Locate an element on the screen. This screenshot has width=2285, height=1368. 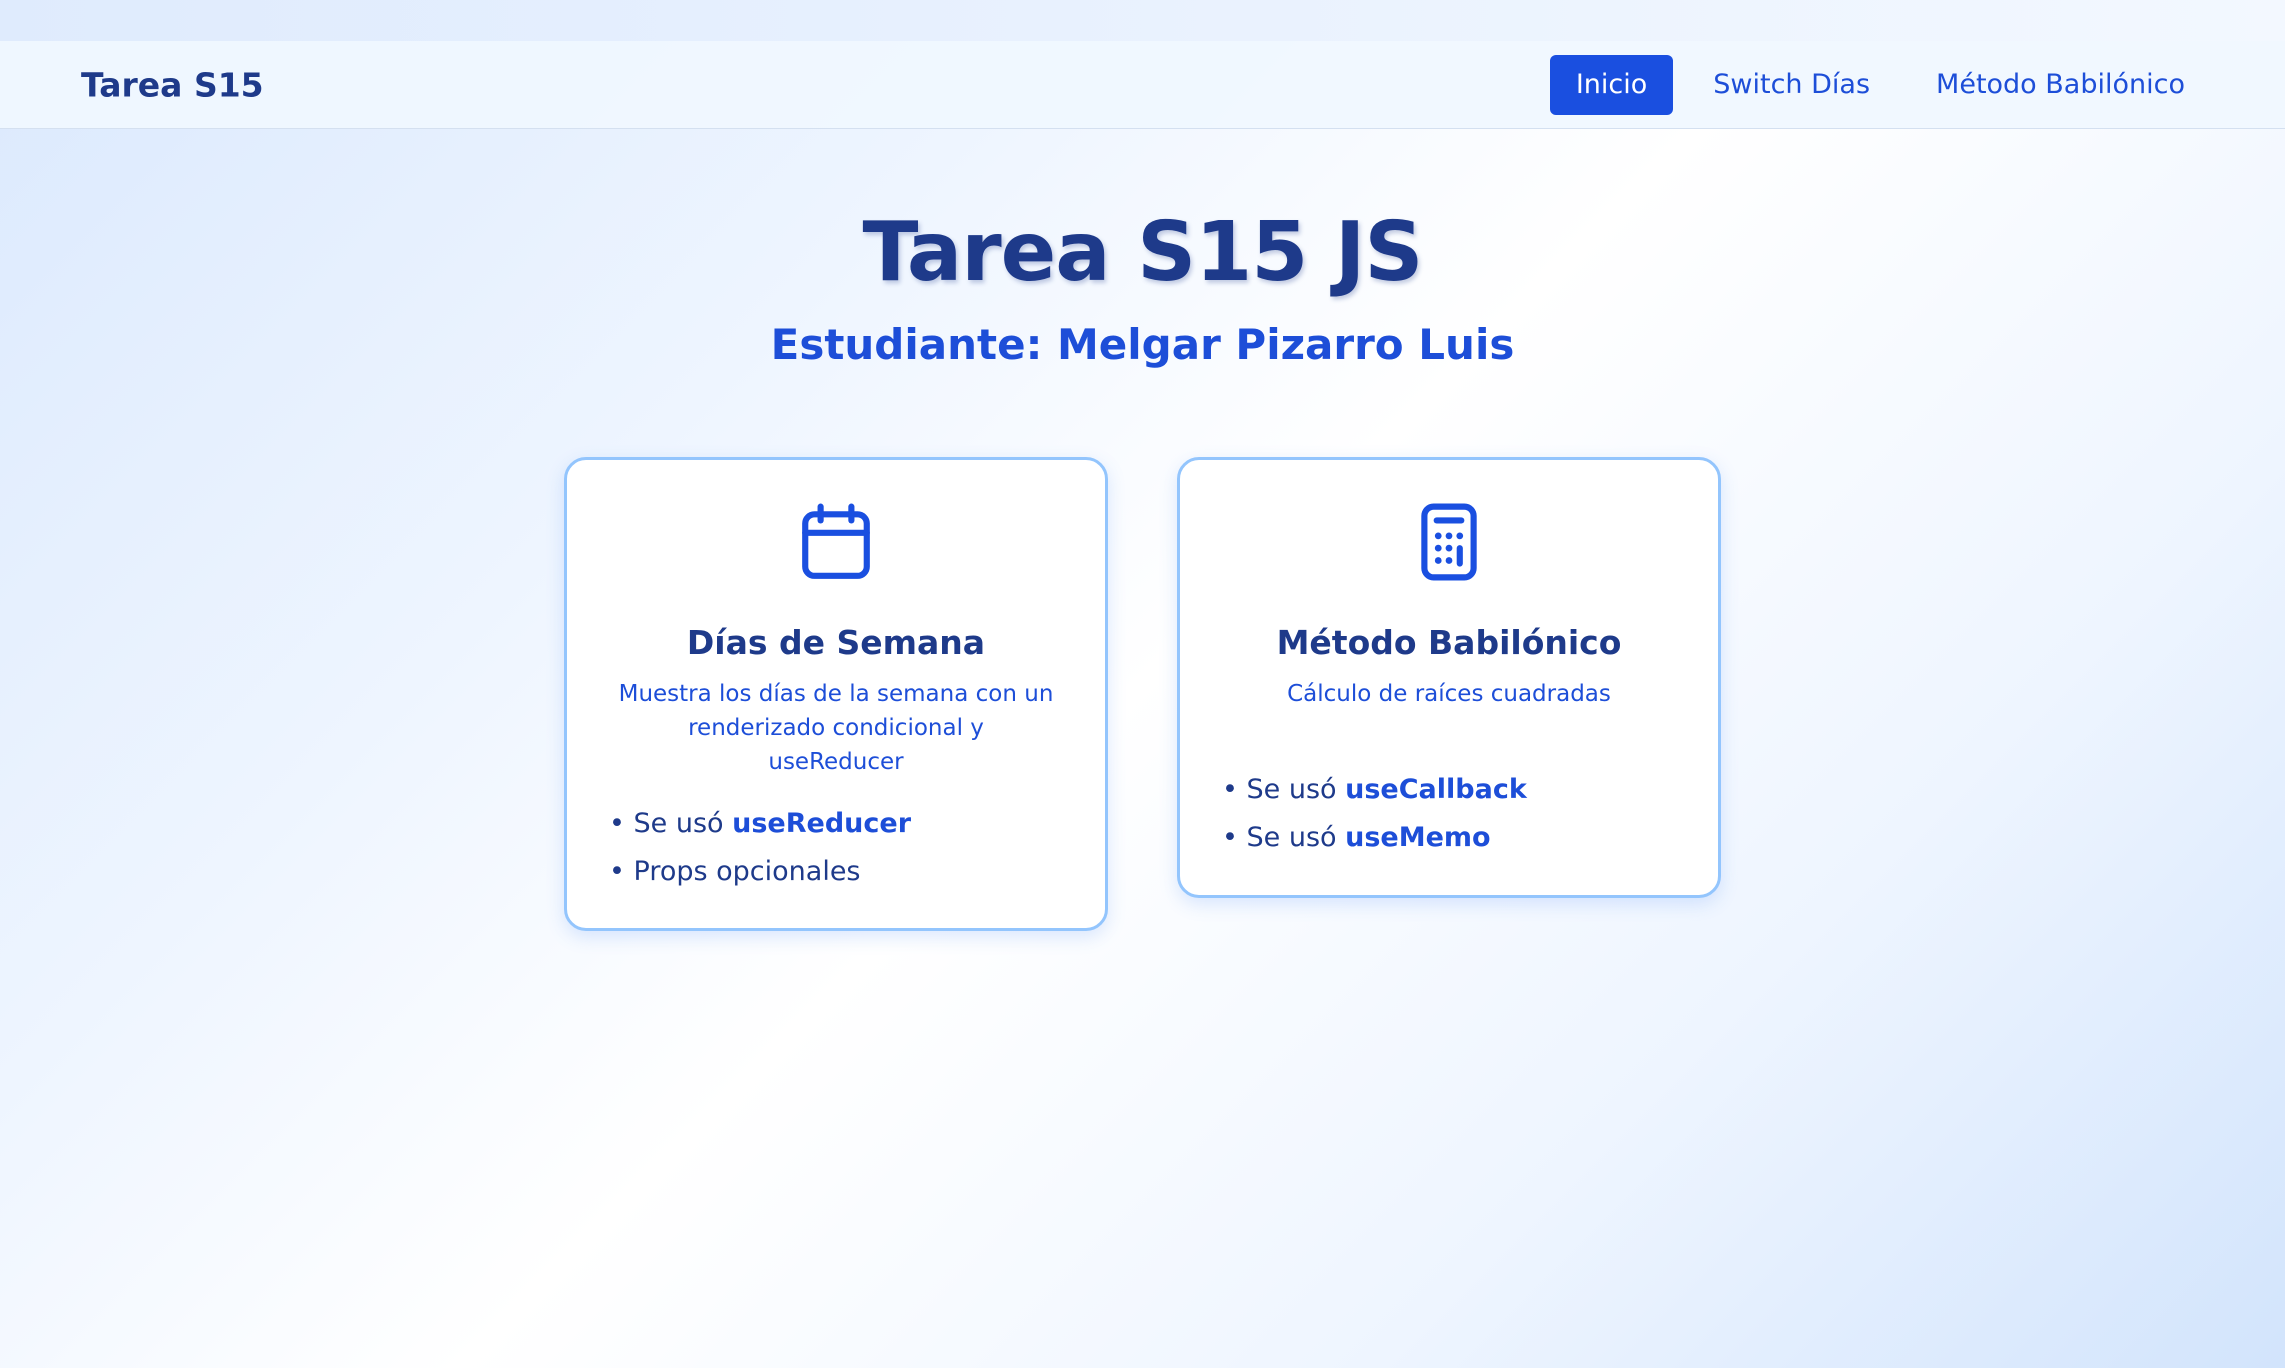
calendar-icon is located at coordinates (836, 541).